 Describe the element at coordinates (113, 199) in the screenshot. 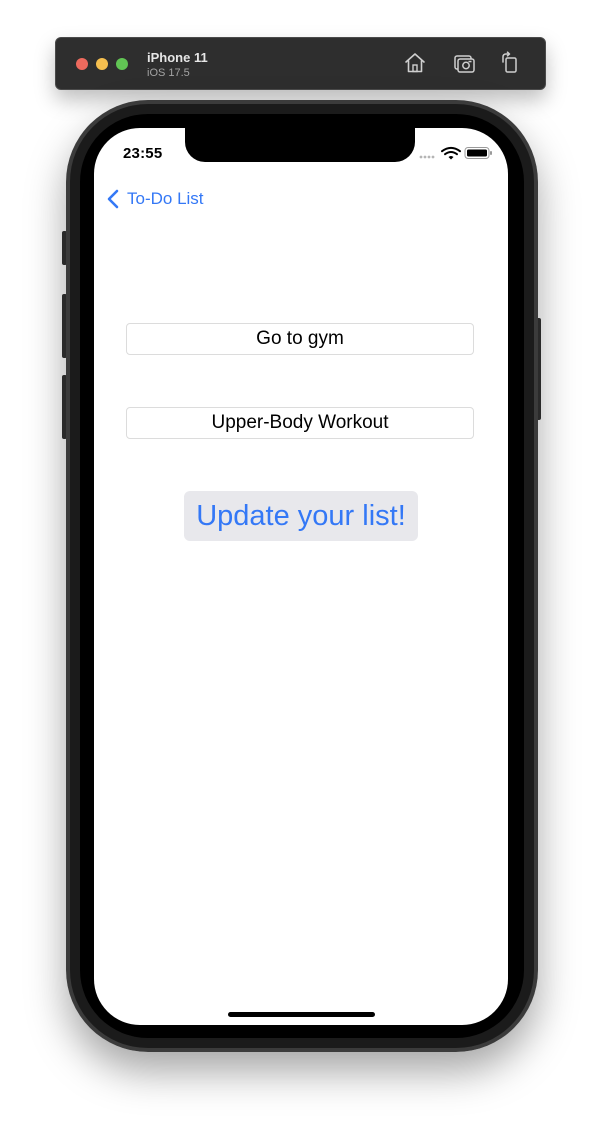

I see `chevron-left-icon` at that location.